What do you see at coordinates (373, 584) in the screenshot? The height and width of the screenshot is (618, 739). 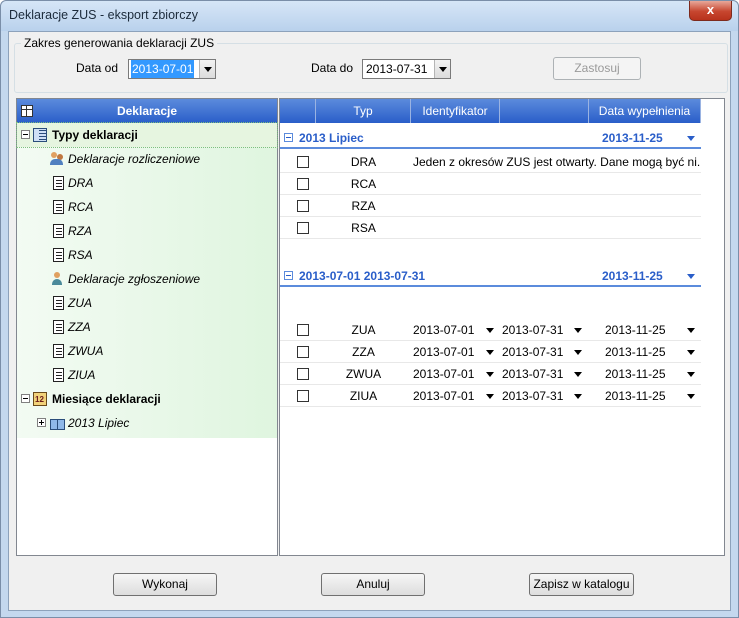 I see `cancel-button: Anuluj` at bounding box center [373, 584].